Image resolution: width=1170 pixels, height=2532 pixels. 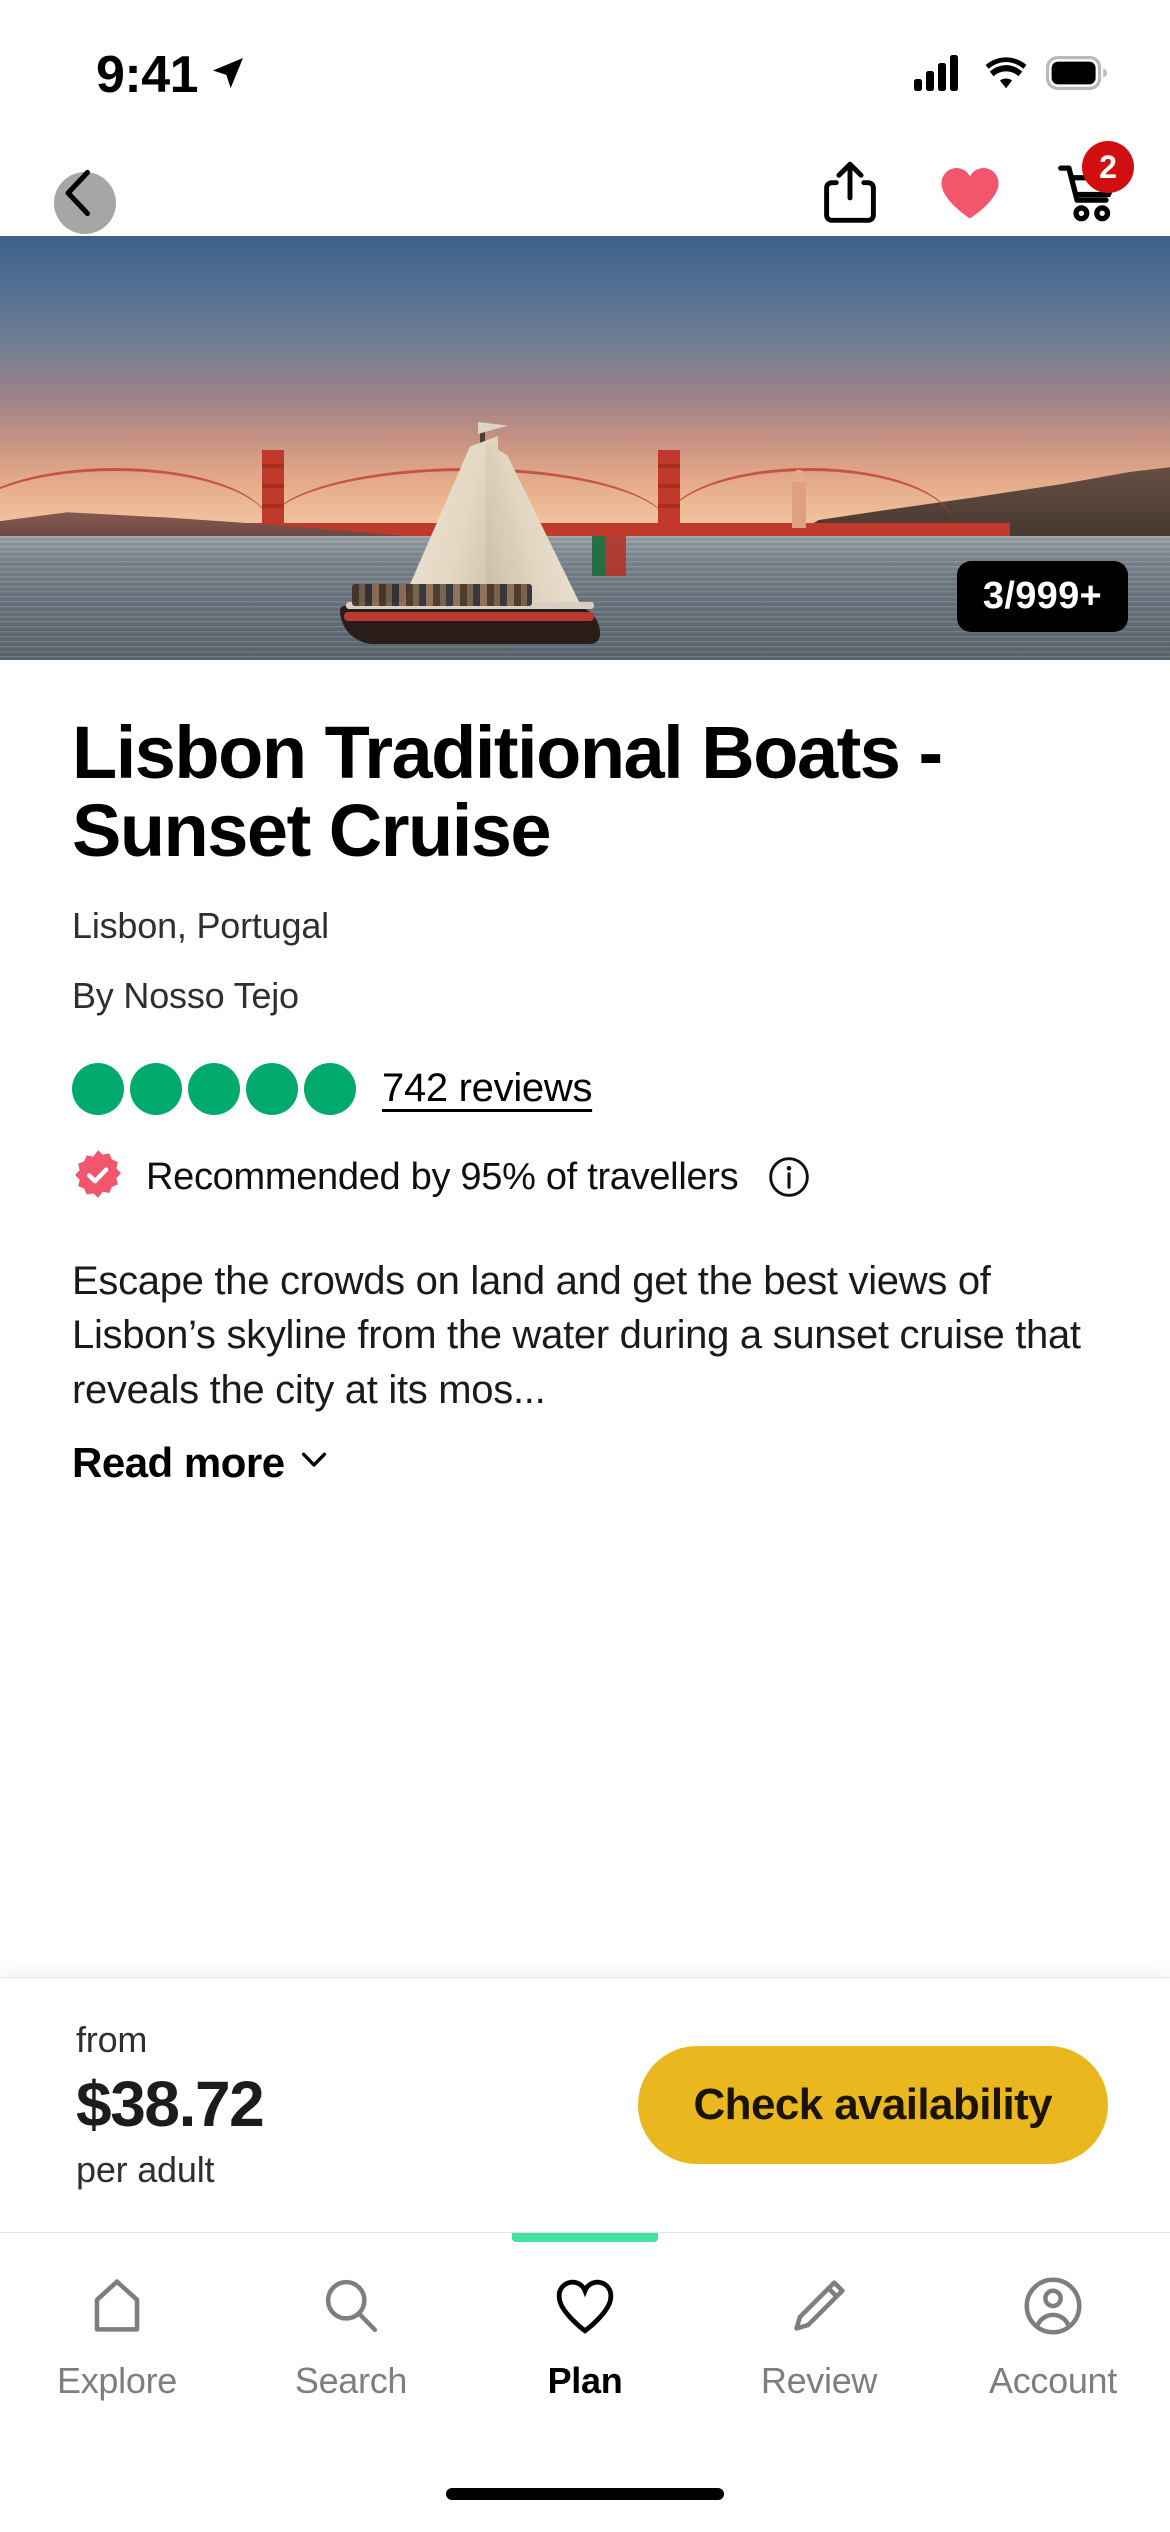 I want to click on share-button, so click(x=850, y=193).